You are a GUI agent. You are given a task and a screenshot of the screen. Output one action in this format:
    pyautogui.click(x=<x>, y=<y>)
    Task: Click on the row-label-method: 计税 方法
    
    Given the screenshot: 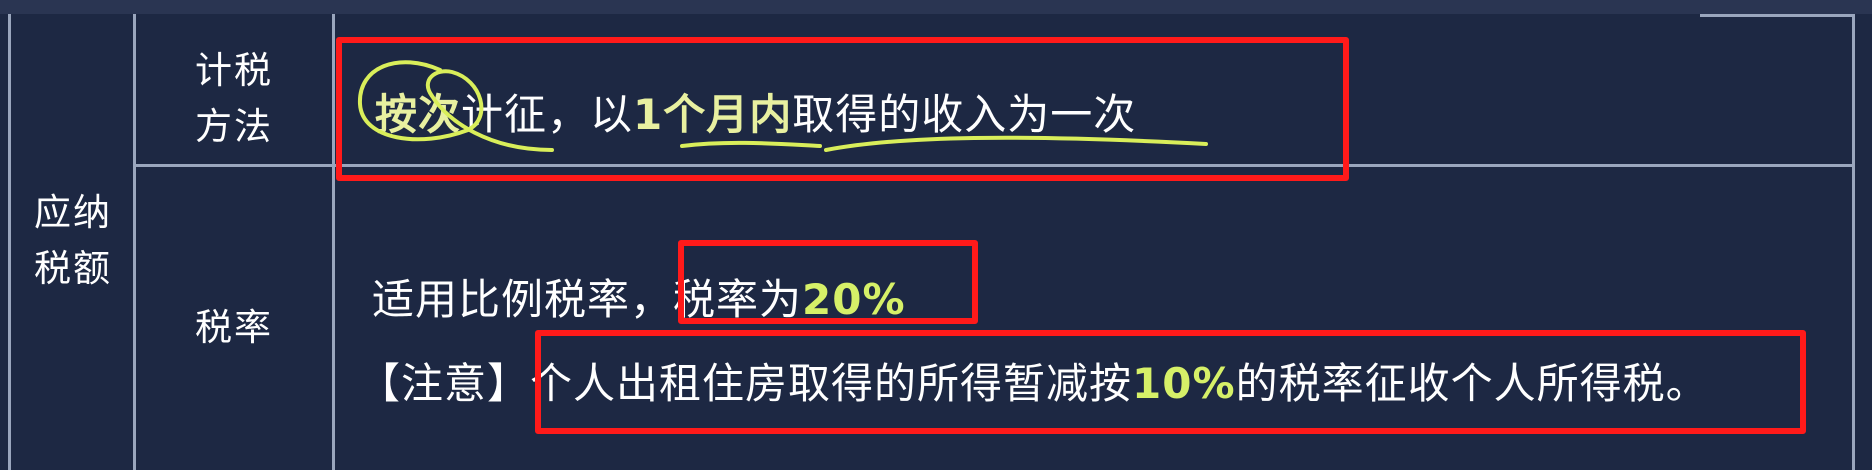 What is the action you would take?
    pyautogui.click(x=234, y=98)
    